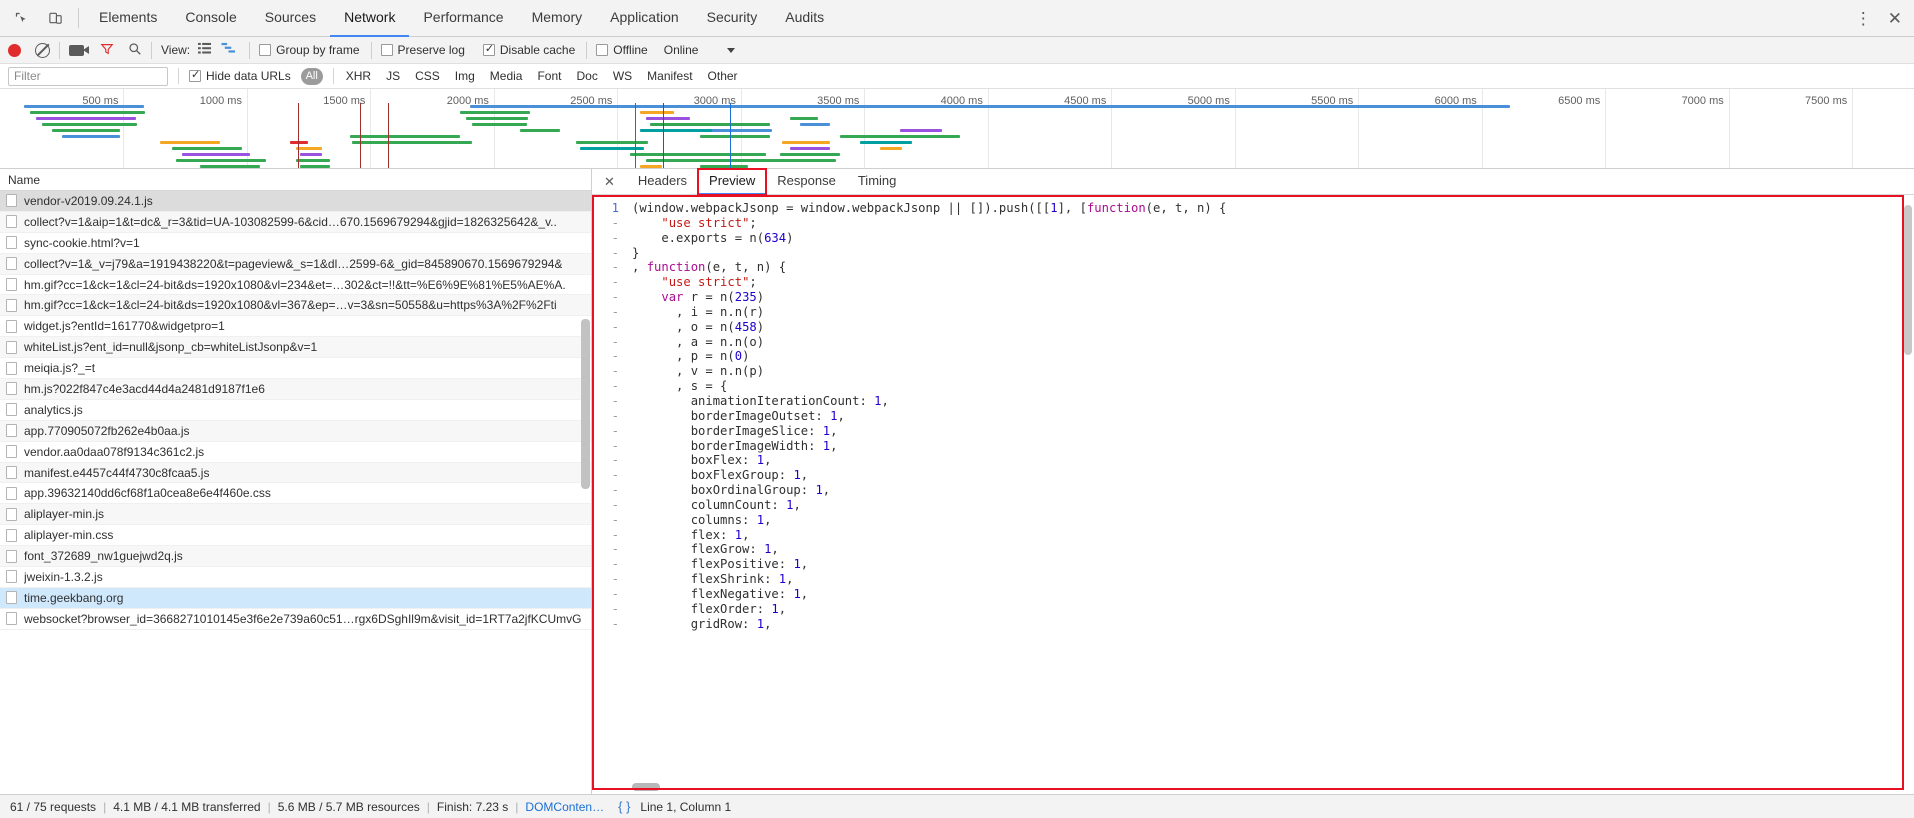 Image resolution: width=1914 pixels, height=818 pixels. I want to click on table-row: vendor.aa0daa078f9134c361c2.js, so click(295, 452).